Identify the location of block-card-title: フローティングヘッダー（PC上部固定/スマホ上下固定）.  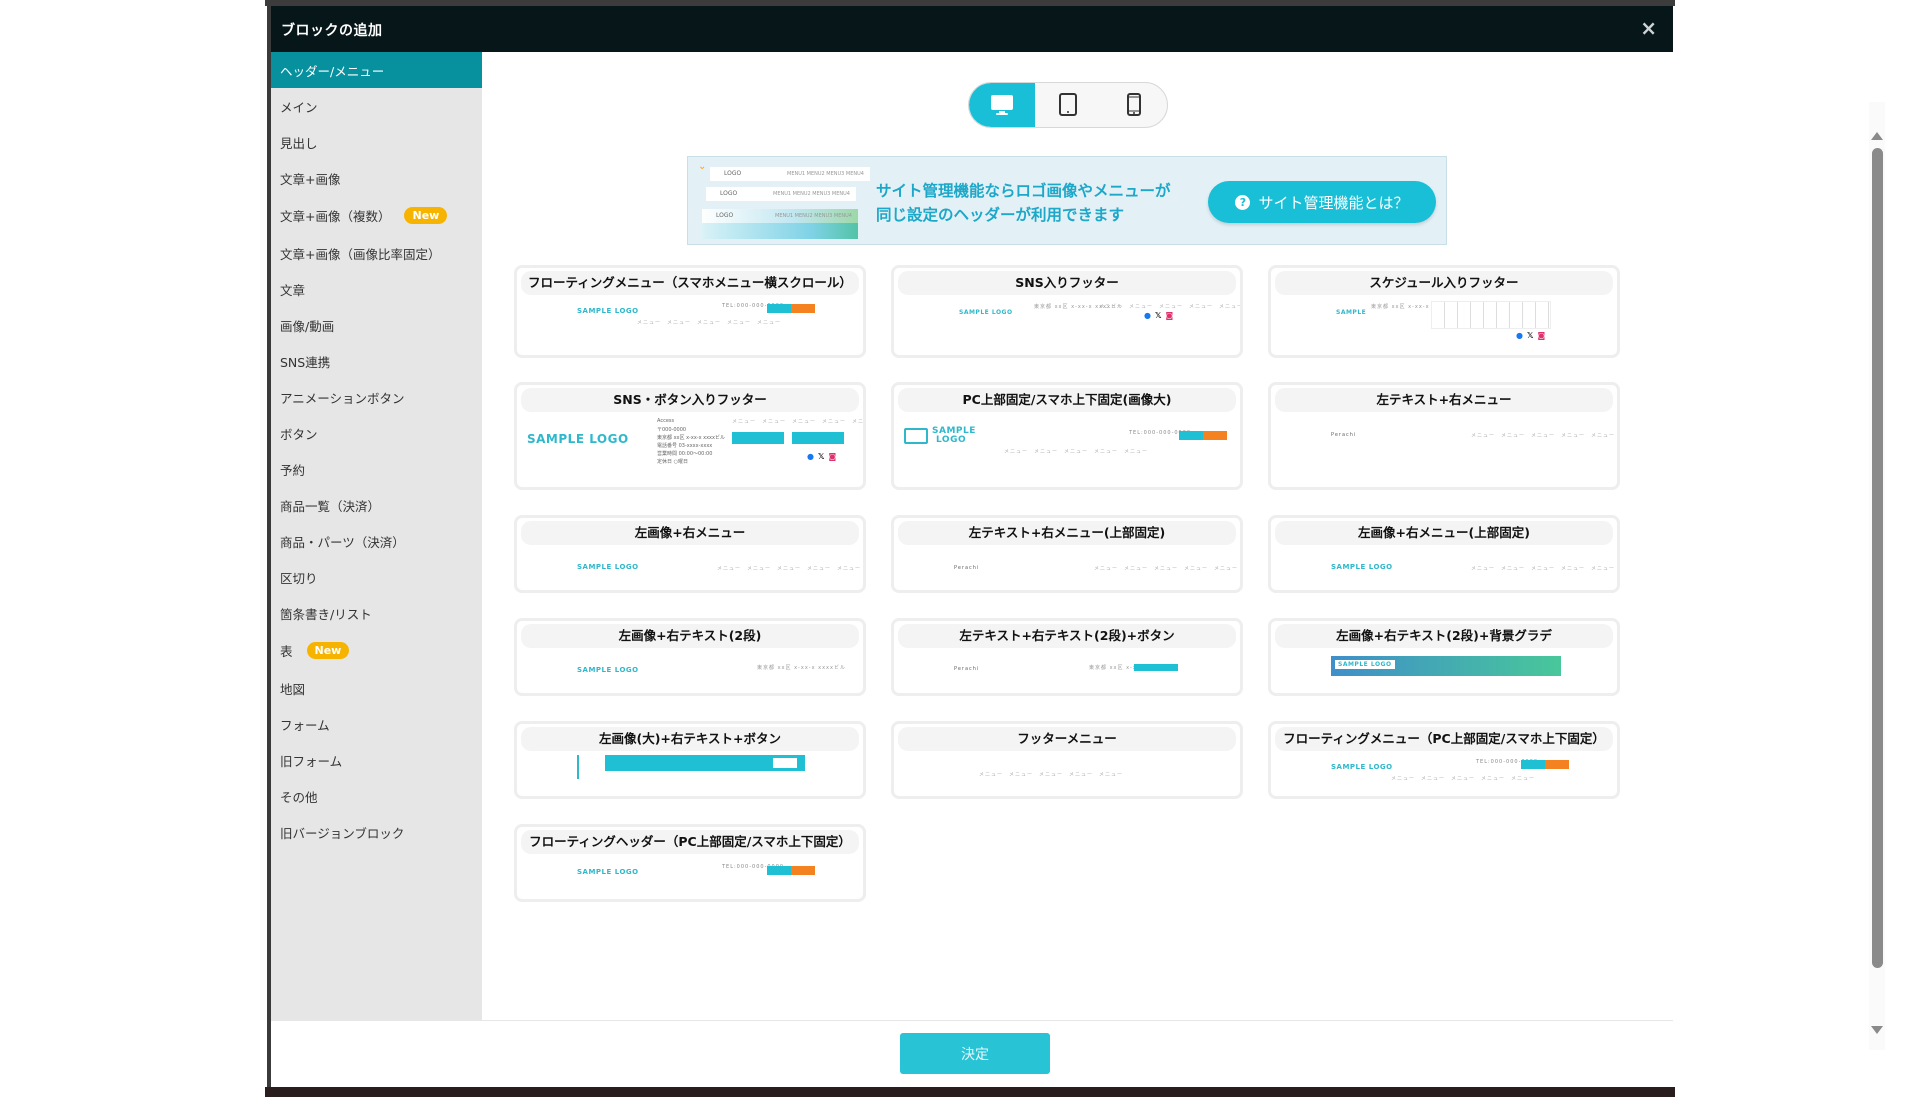
(690, 842).